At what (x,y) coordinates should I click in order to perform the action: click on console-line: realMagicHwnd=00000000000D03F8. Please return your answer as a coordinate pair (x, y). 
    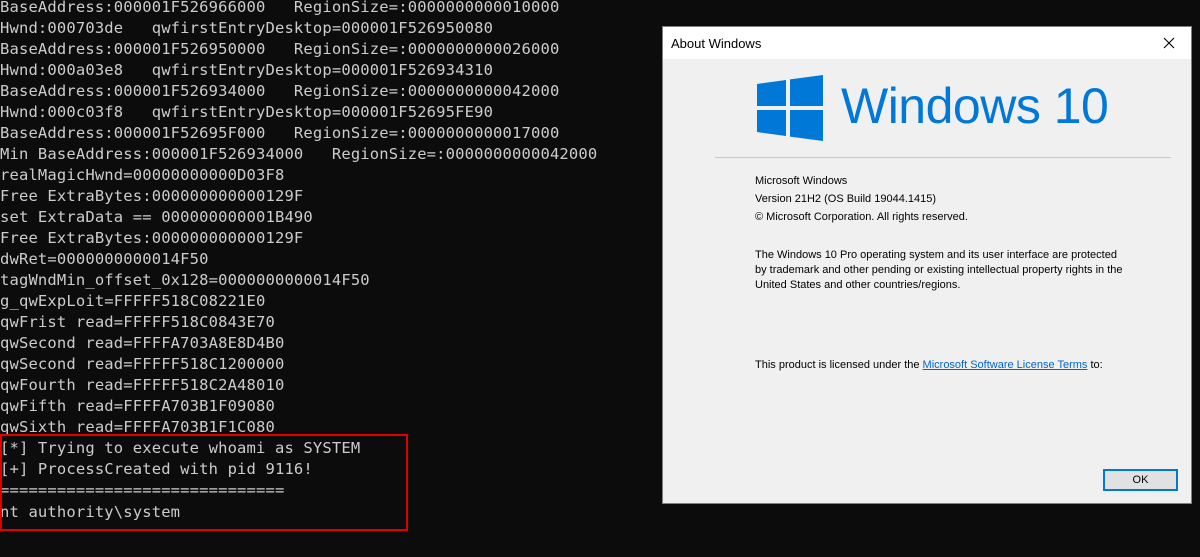
    Looking at the image, I should click on (142, 175).